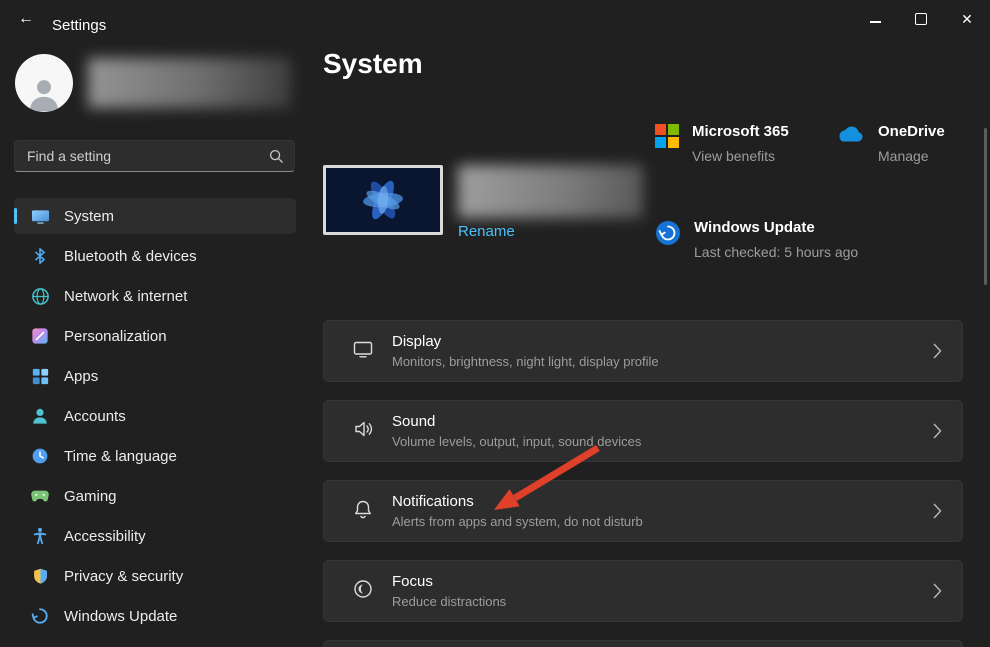 This screenshot has width=990, height=647. What do you see at coordinates (155, 536) in the screenshot?
I see `sidebar-item-accessibility: Accessibility` at bounding box center [155, 536].